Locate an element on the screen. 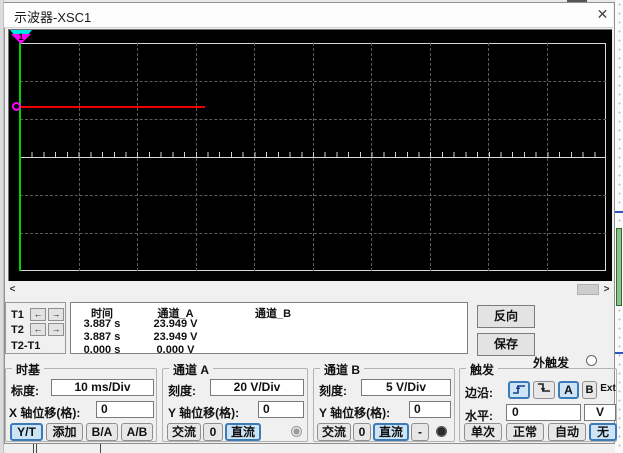  yt-mode-button: Y/T is located at coordinates (26, 432).